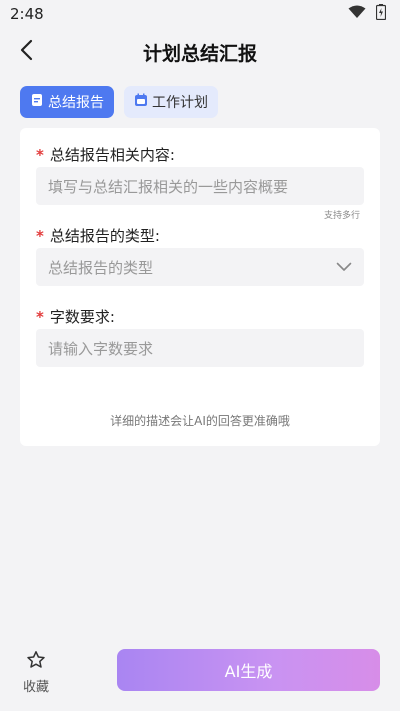  I want to click on ai-generate-button: AI生成, so click(248, 670).